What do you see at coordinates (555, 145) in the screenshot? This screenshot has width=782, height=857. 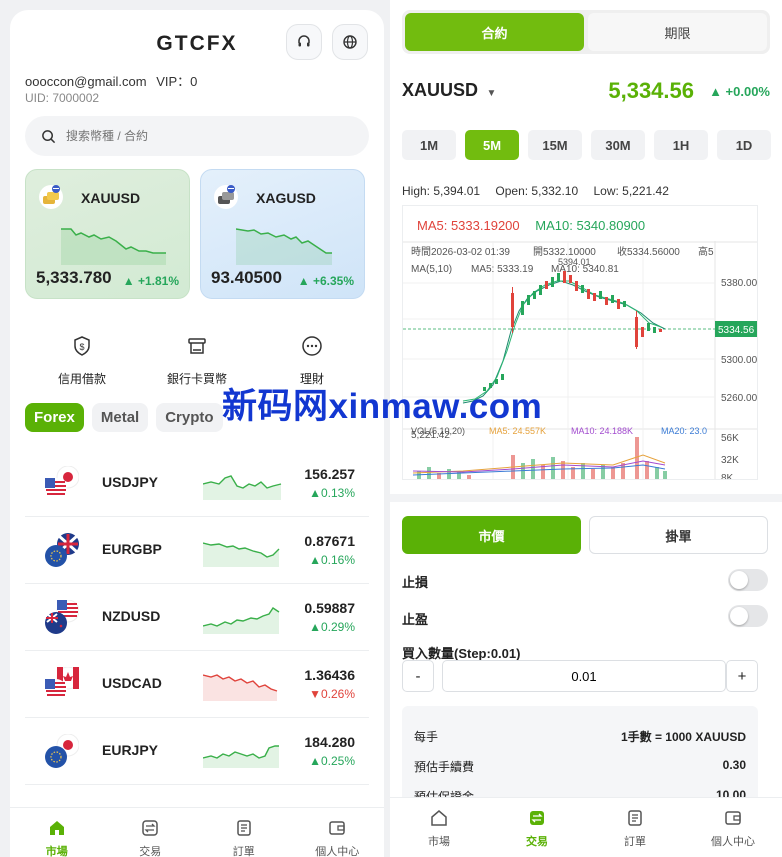 I see `tf-15m: 15M` at bounding box center [555, 145].